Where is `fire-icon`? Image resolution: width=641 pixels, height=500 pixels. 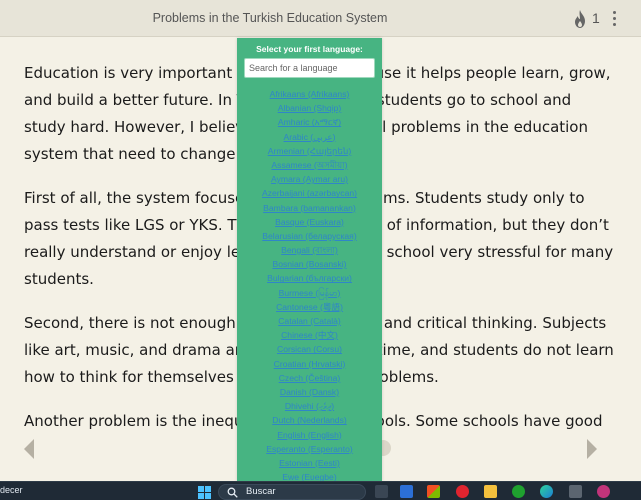
fire-icon is located at coordinates (580, 19).